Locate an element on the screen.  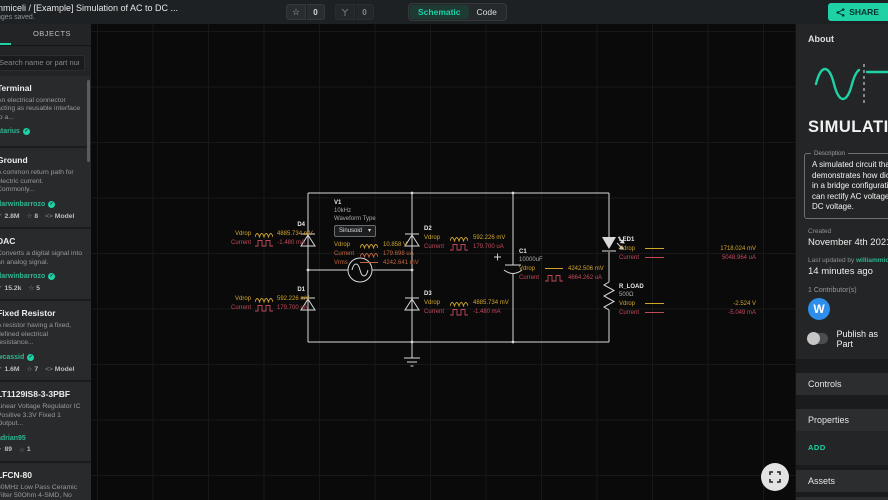
updated-time: 14 minutes ago is located at coordinates (840, 271).